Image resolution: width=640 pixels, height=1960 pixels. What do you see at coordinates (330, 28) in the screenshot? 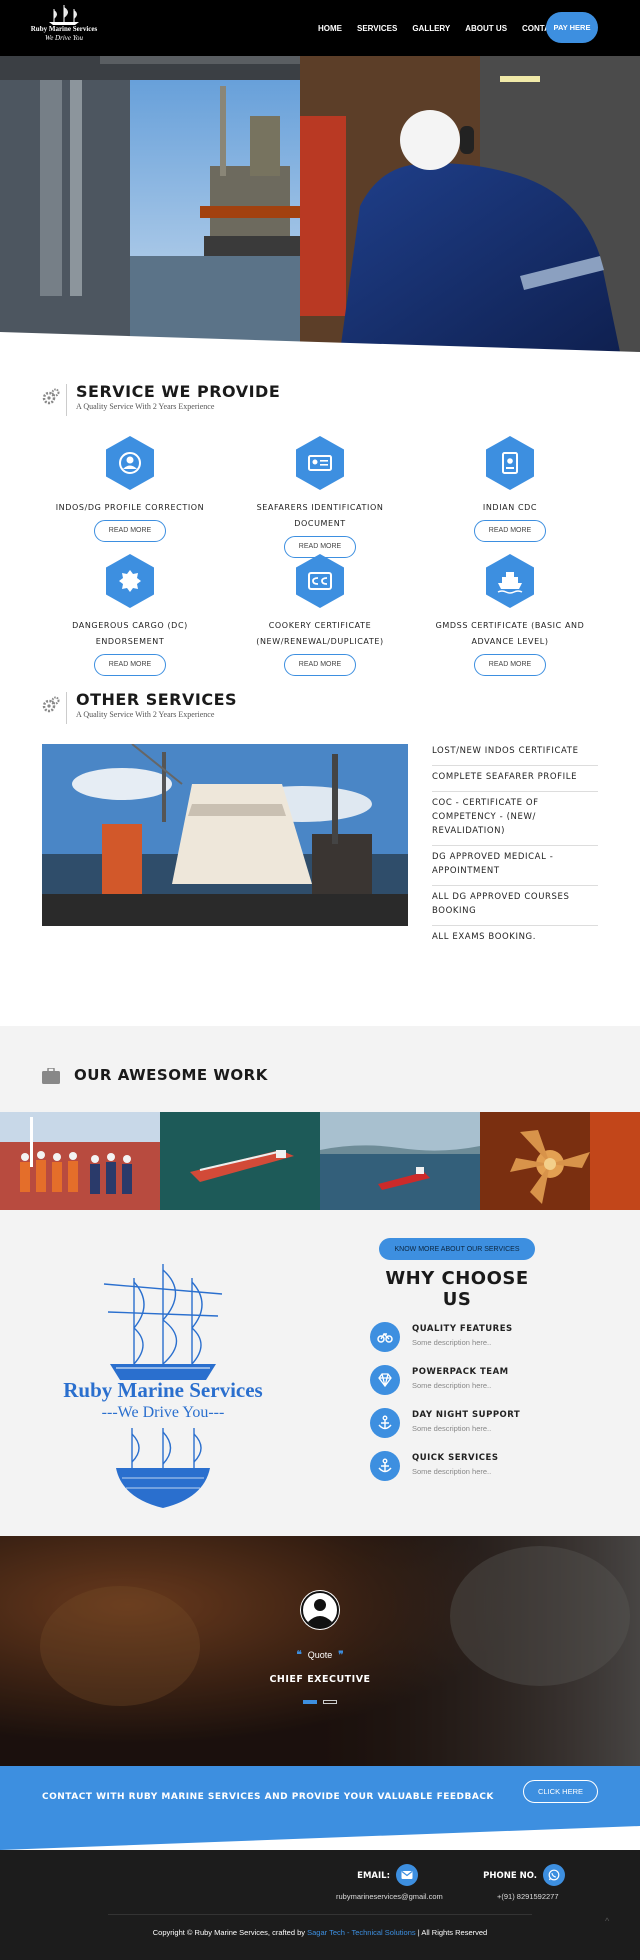
I see `nav-home: HOME` at bounding box center [330, 28].